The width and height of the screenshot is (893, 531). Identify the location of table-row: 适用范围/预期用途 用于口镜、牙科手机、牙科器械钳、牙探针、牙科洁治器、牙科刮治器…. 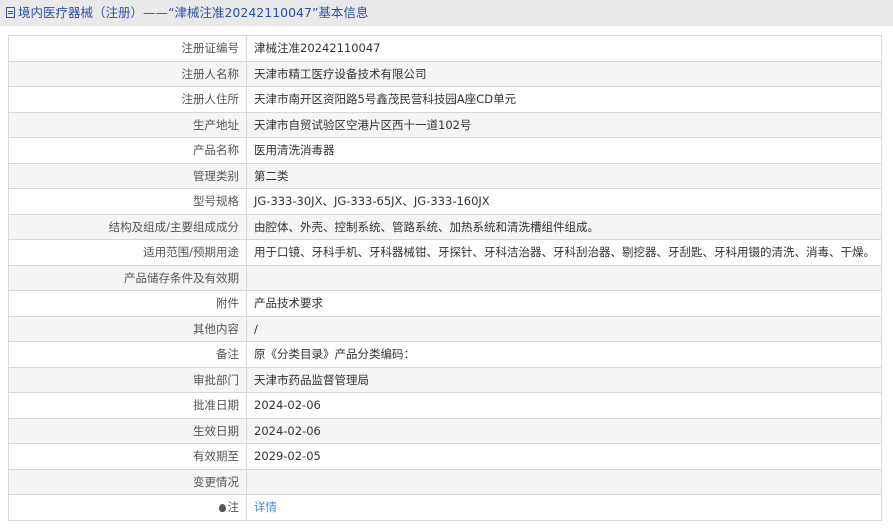
(445, 252).